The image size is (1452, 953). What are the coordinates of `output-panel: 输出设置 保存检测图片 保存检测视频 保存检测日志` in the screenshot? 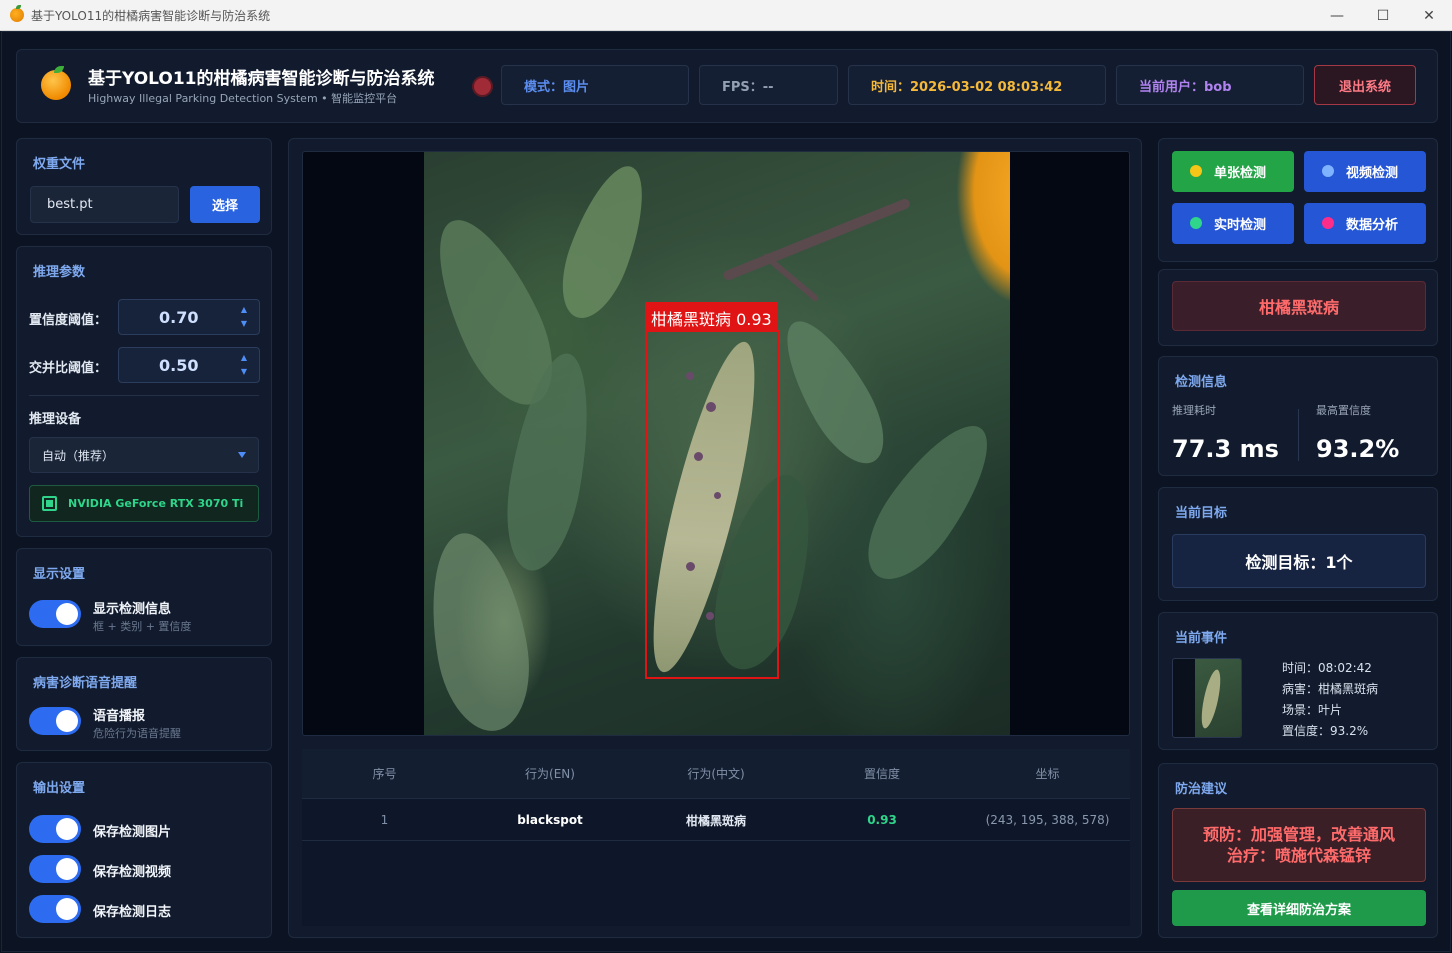 It's located at (144, 850).